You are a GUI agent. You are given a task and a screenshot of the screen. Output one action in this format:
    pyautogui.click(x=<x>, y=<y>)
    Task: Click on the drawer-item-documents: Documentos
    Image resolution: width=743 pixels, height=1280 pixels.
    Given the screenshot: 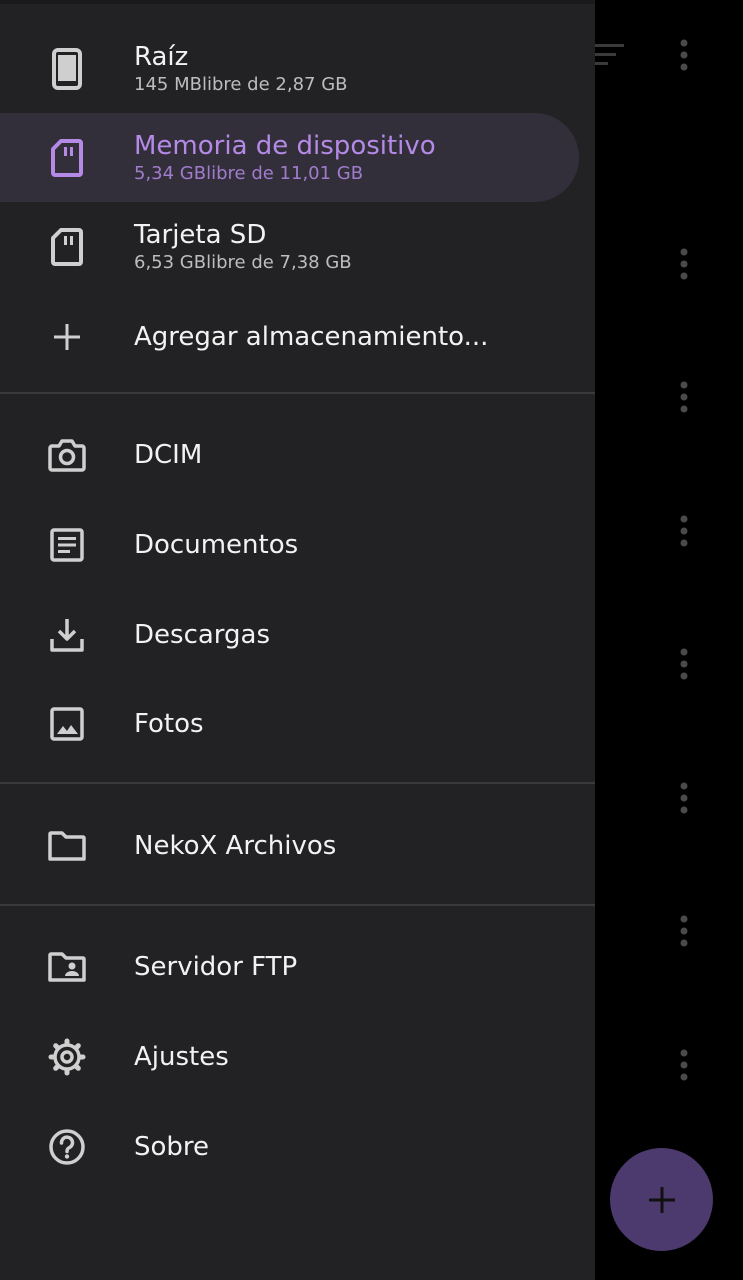 What is the action you would take?
    pyautogui.click(x=297, y=544)
    